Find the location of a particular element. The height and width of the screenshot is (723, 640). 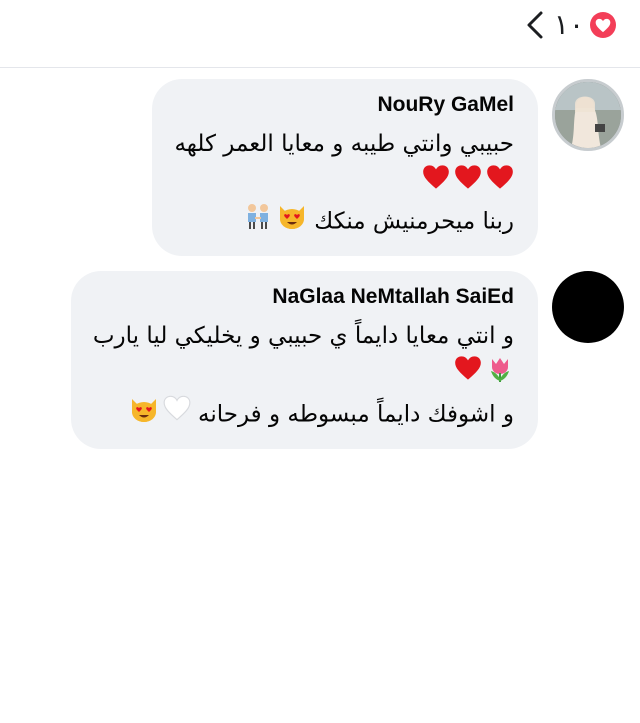

comment-text-line-3: ربنا ميحرمنيش منكك is located at coordinates (344, 222).